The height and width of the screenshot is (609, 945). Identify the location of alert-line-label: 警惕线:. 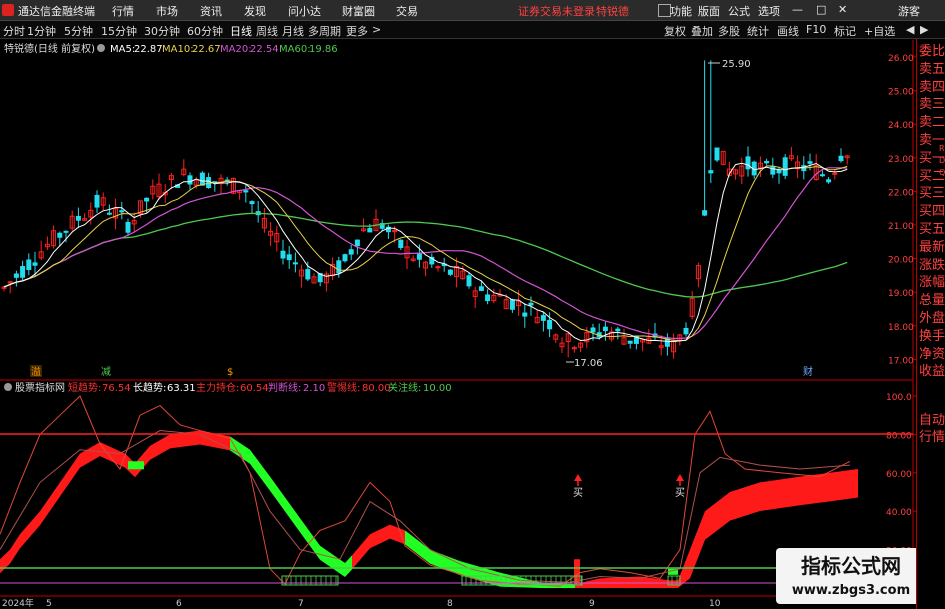
(343, 387).